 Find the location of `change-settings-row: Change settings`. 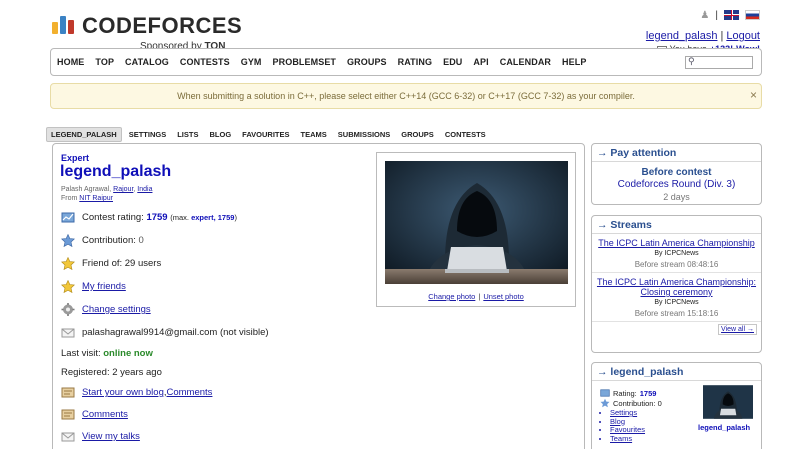

change-settings-row: Change settings is located at coordinates (106, 309).